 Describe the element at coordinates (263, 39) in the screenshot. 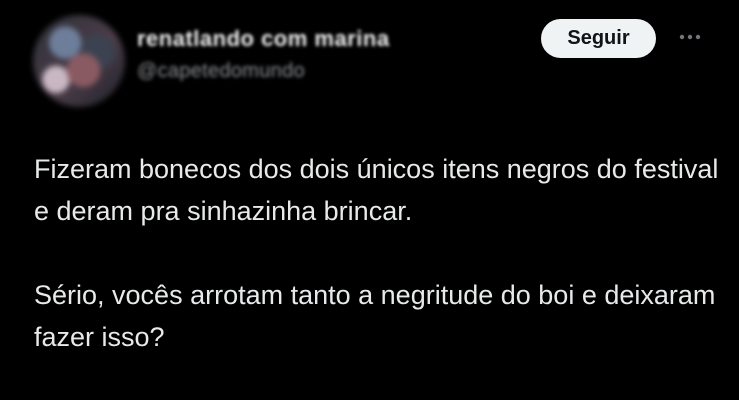

I see `author-display-name: renatlando com marina` at that location.